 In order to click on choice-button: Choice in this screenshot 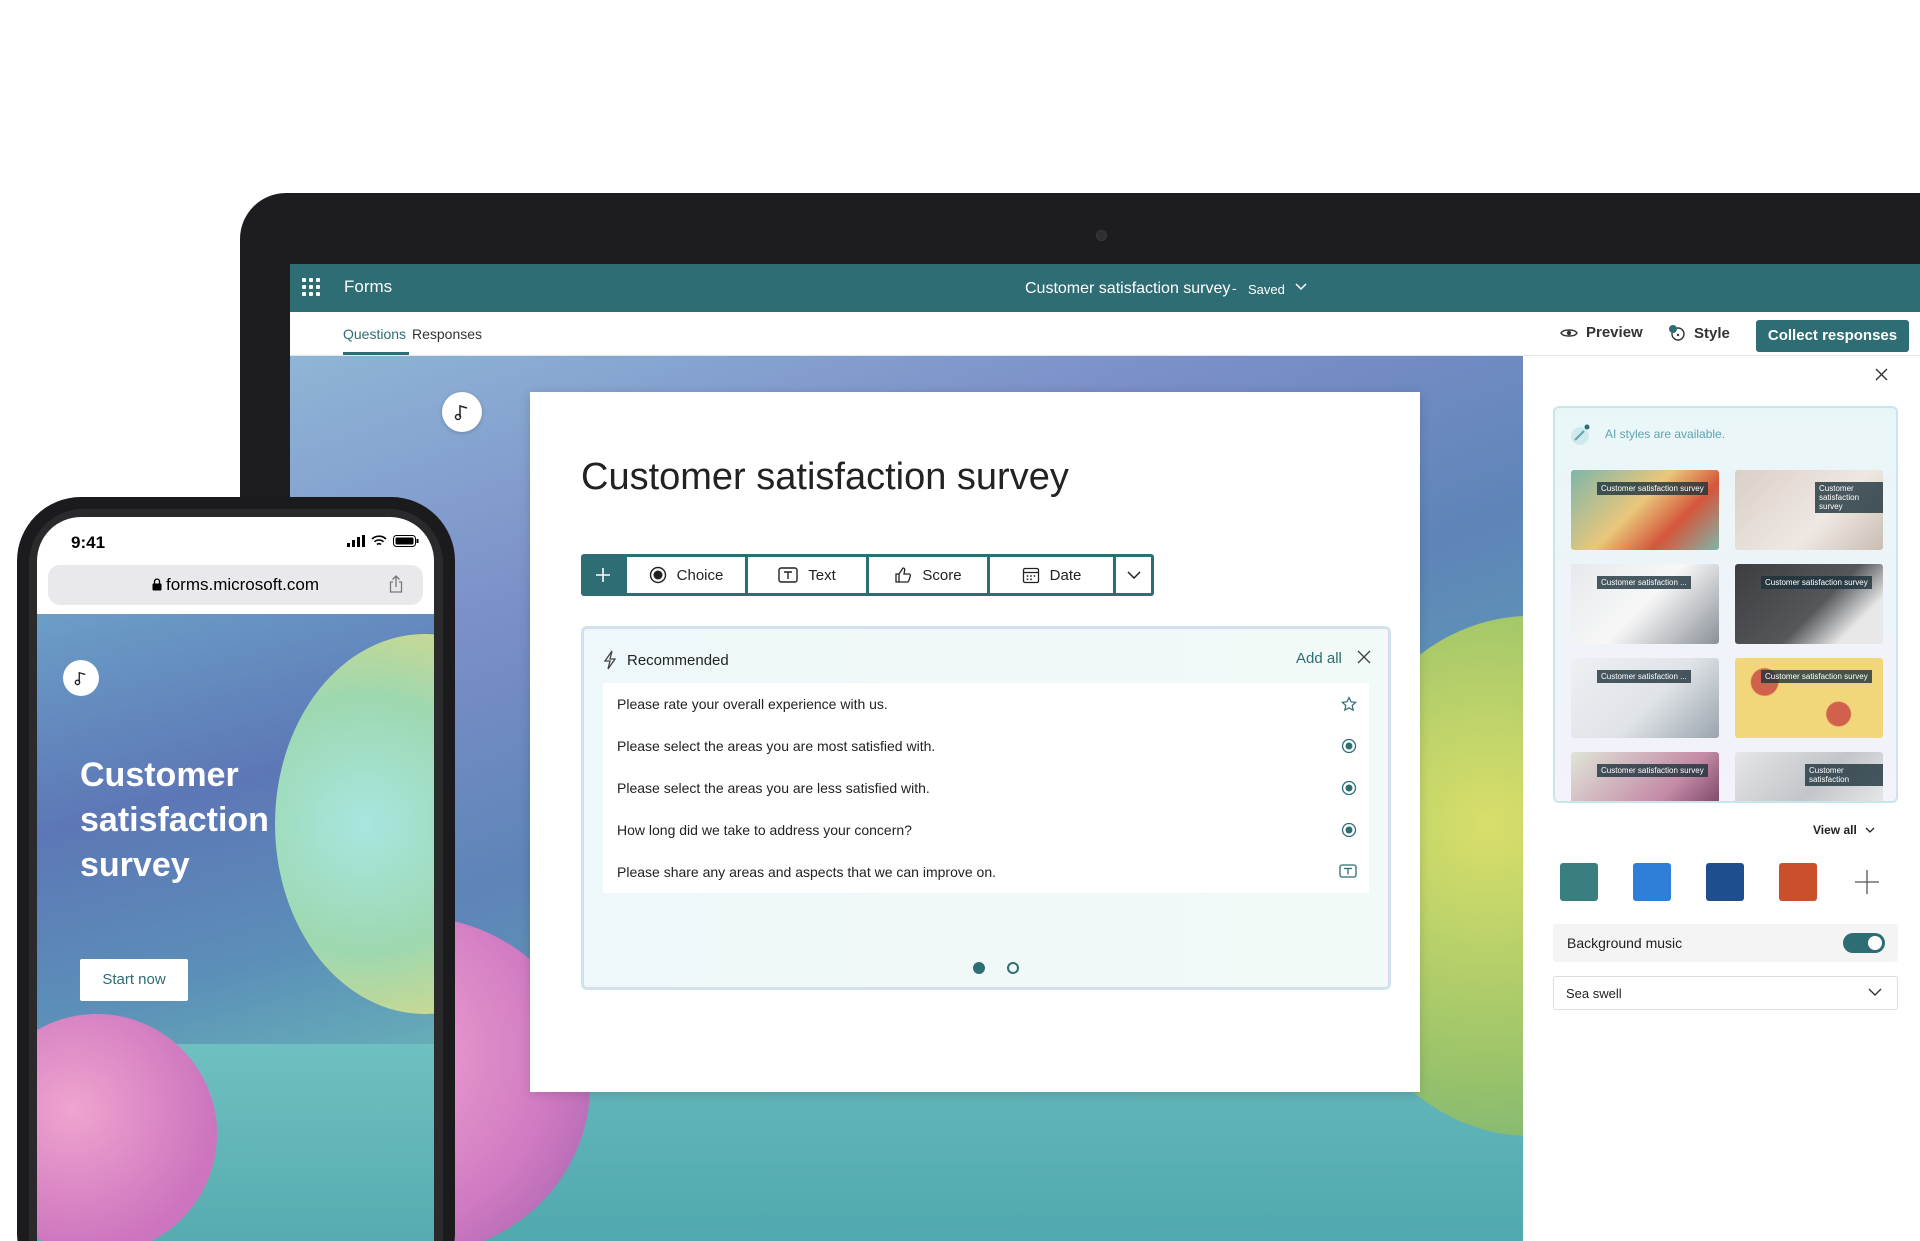, I will do `click(686, 575)`.